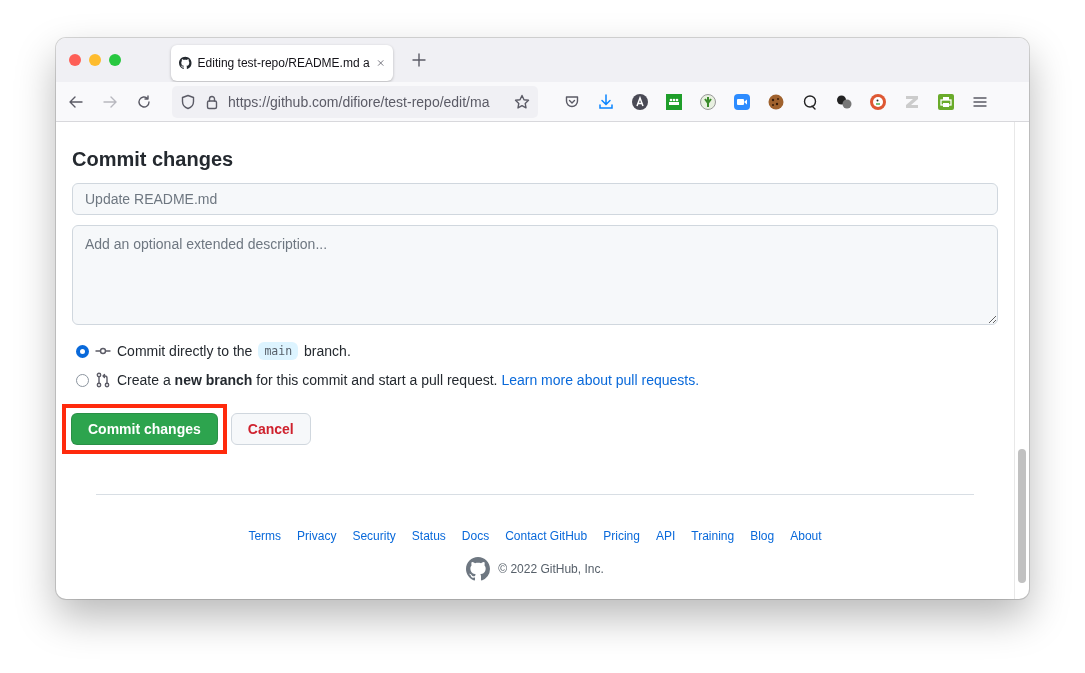 Image resolution: width=1085 pixels, height=673 pixels. What do you see at coordinates (265, 536) in the screenshot?
I see `footer-link: Terms` at bounding box center [265, 536].